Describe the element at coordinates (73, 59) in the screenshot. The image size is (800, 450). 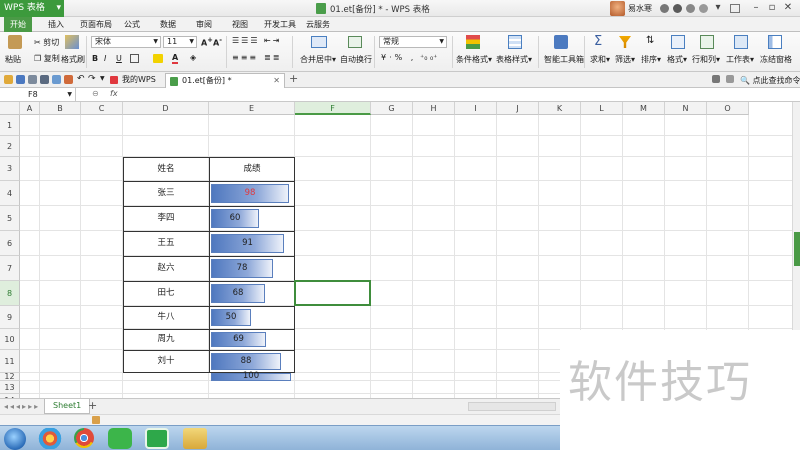
I see `format-painter-button: 格式刷` at that location.